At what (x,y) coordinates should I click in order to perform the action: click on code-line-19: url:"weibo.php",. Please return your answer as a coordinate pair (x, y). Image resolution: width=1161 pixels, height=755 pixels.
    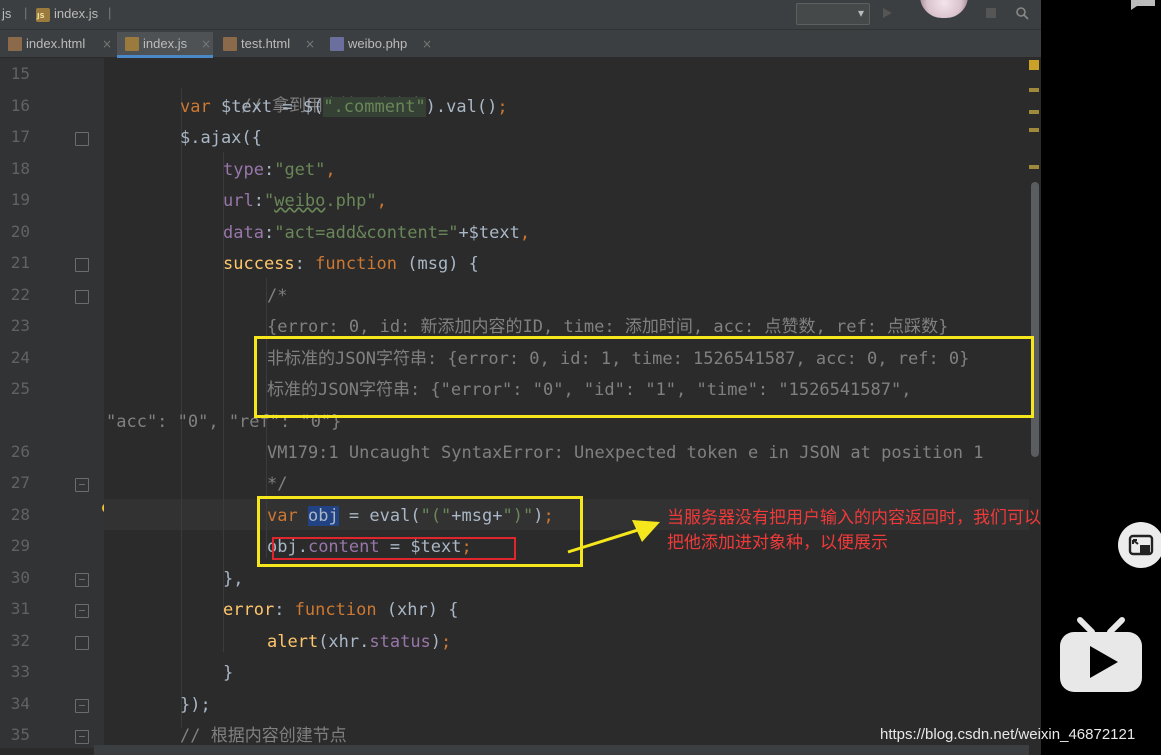
    Looking at the image, I should click on (305, 201).